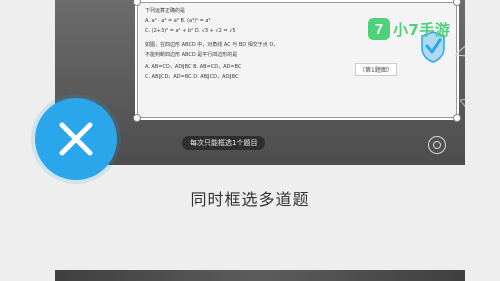 The width and height of the screenshot is (500, 281). What do you see at coordinates (191, 55) in the screenshot?
I see `question-line: 不能判断四边形 ABCD 是平行四边形的是` at bounding box center [191, 55].